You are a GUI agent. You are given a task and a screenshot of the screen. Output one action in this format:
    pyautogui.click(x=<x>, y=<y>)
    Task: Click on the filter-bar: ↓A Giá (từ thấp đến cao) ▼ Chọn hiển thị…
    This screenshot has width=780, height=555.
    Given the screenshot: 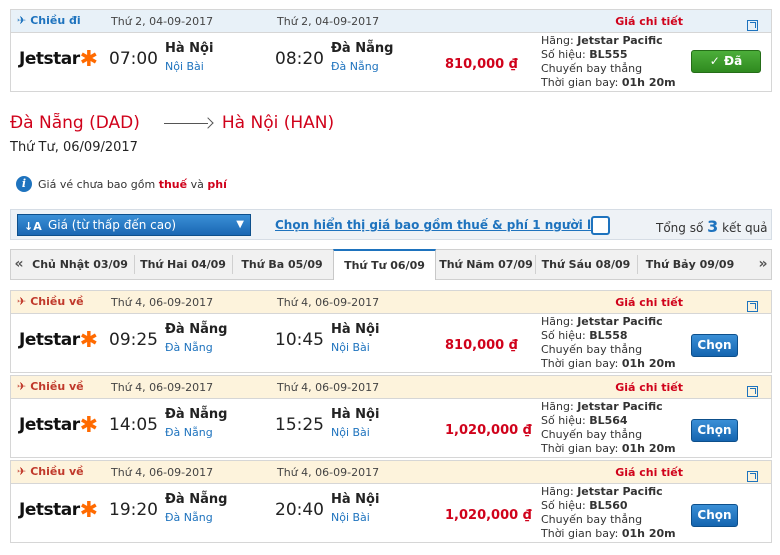 What is the action you would take?
    pyautogui.click(x=391, y=224)
    